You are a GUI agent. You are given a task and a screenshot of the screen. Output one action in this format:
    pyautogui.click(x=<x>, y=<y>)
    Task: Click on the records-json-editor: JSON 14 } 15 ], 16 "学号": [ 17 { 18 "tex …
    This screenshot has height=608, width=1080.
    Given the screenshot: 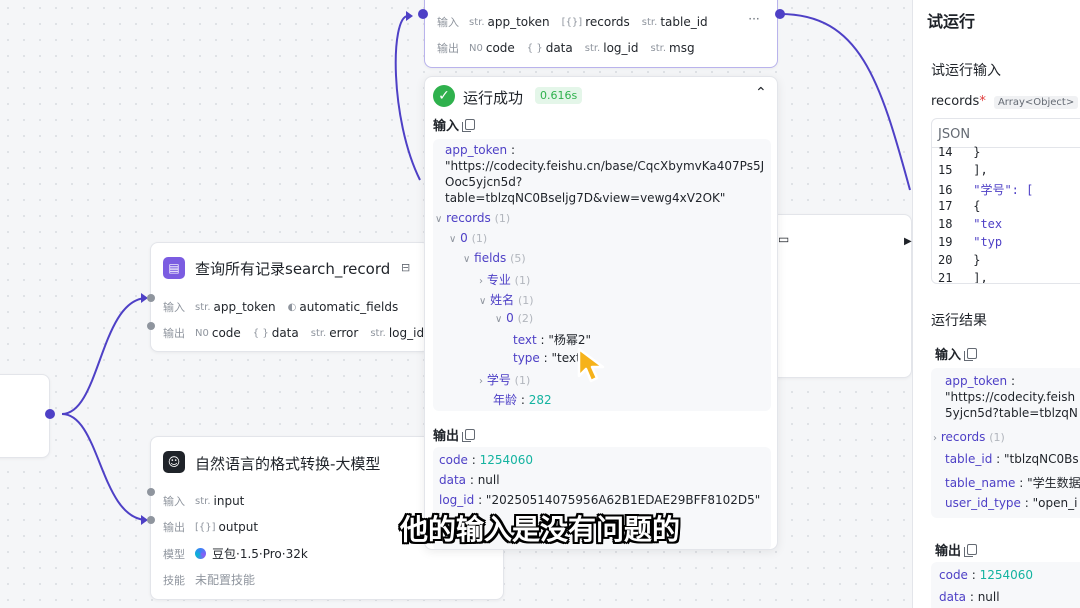 What is the action you would take?
    pyautogui.click(x=1005, y=201)
    